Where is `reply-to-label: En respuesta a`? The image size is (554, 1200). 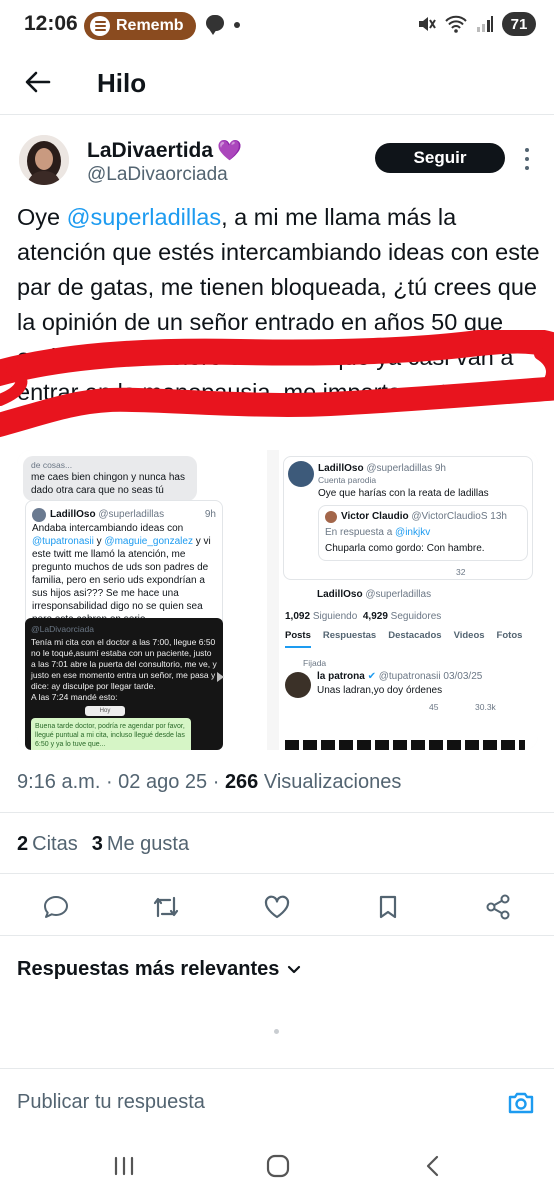
reply-to-label: En respuesta a is located at coordinates (359, 532).